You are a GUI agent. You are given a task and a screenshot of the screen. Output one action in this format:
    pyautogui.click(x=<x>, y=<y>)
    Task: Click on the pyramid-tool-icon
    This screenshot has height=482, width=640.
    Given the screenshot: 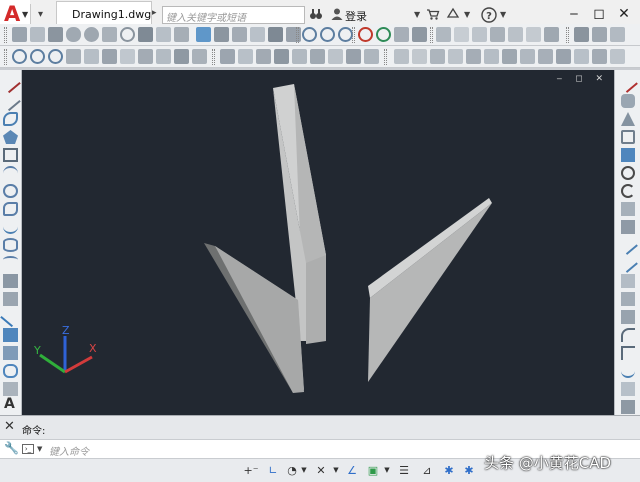 What is the action you would take?
    pyautogui.click(x=55, y=34)
    